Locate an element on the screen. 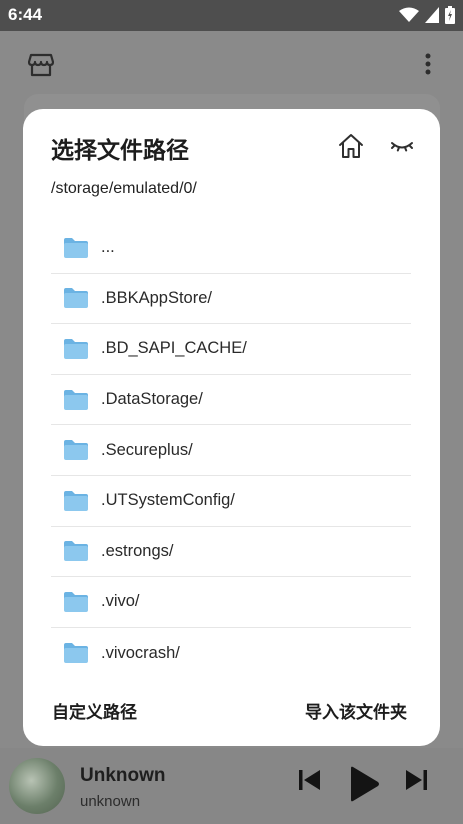 This screenshot has width=463, height=824. song-title: Unknown is located at coordinates (123, 775).